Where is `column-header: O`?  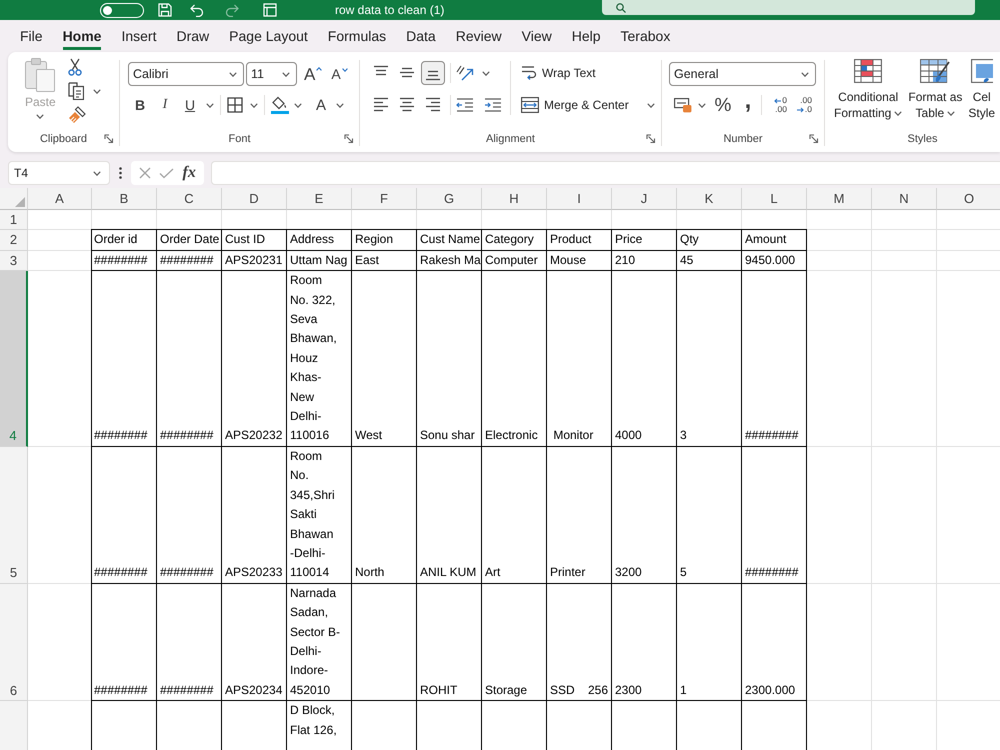 column-header: O is located at coordinates (968, 199).